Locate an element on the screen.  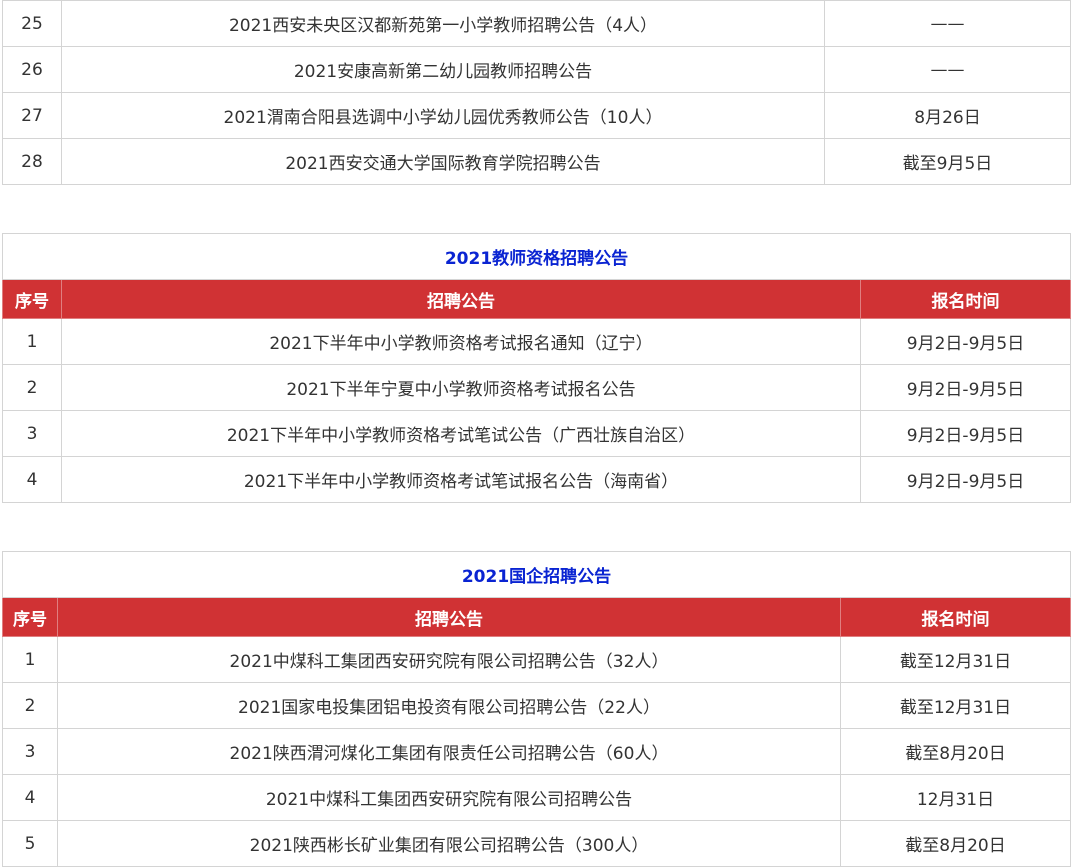
table-caption-row: 2021教师资格招聘公告 is located at coordinates (536, 256).